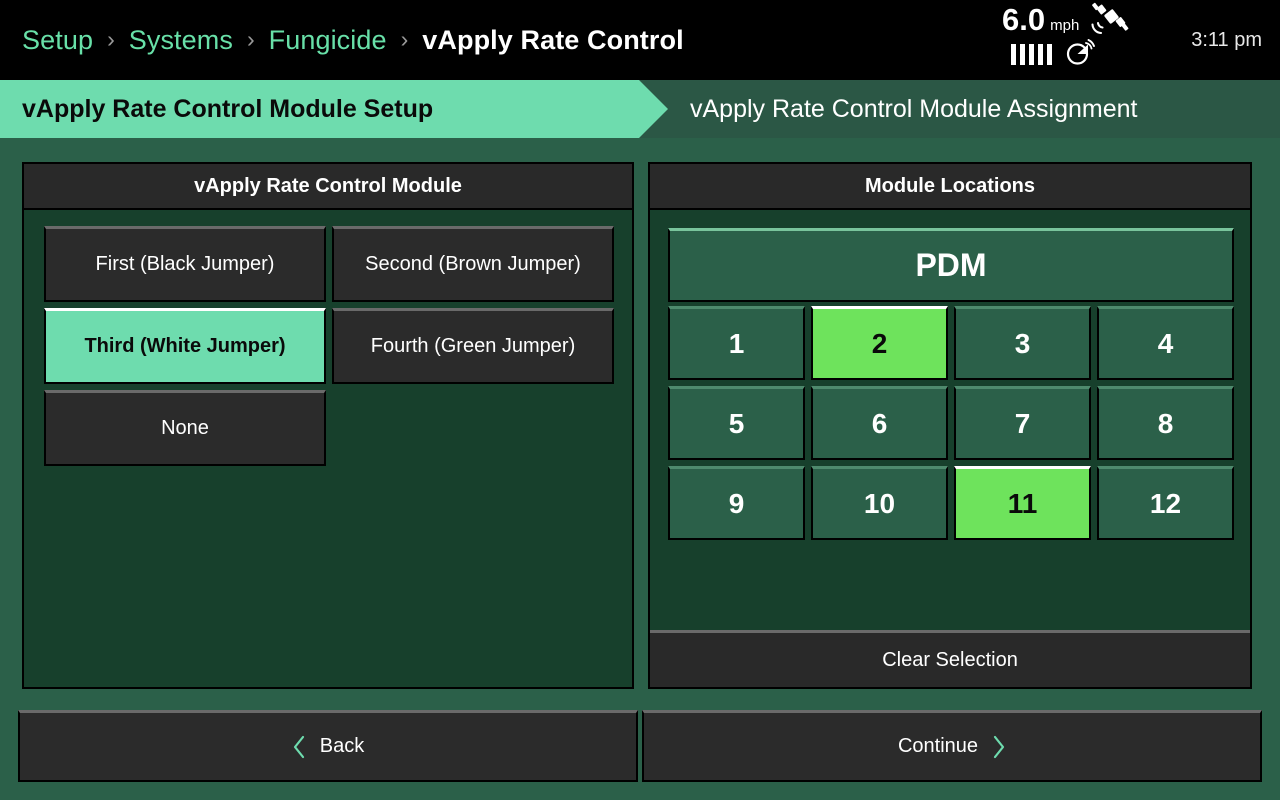 Image resolution: width=1280 pixels, height=800 pixels. What do you see at coordinates (1080, 52) in the screenshot?
I see `satellite-dish-icon` at bounding box center [1080, 52].